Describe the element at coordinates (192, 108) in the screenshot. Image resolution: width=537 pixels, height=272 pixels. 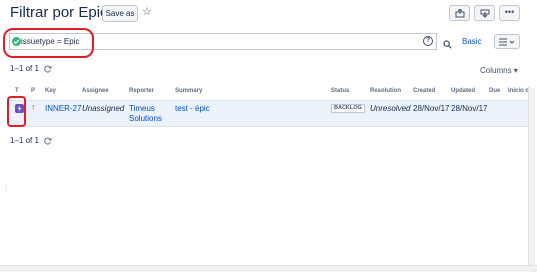
I see `summary-link: test - épic` at that location.